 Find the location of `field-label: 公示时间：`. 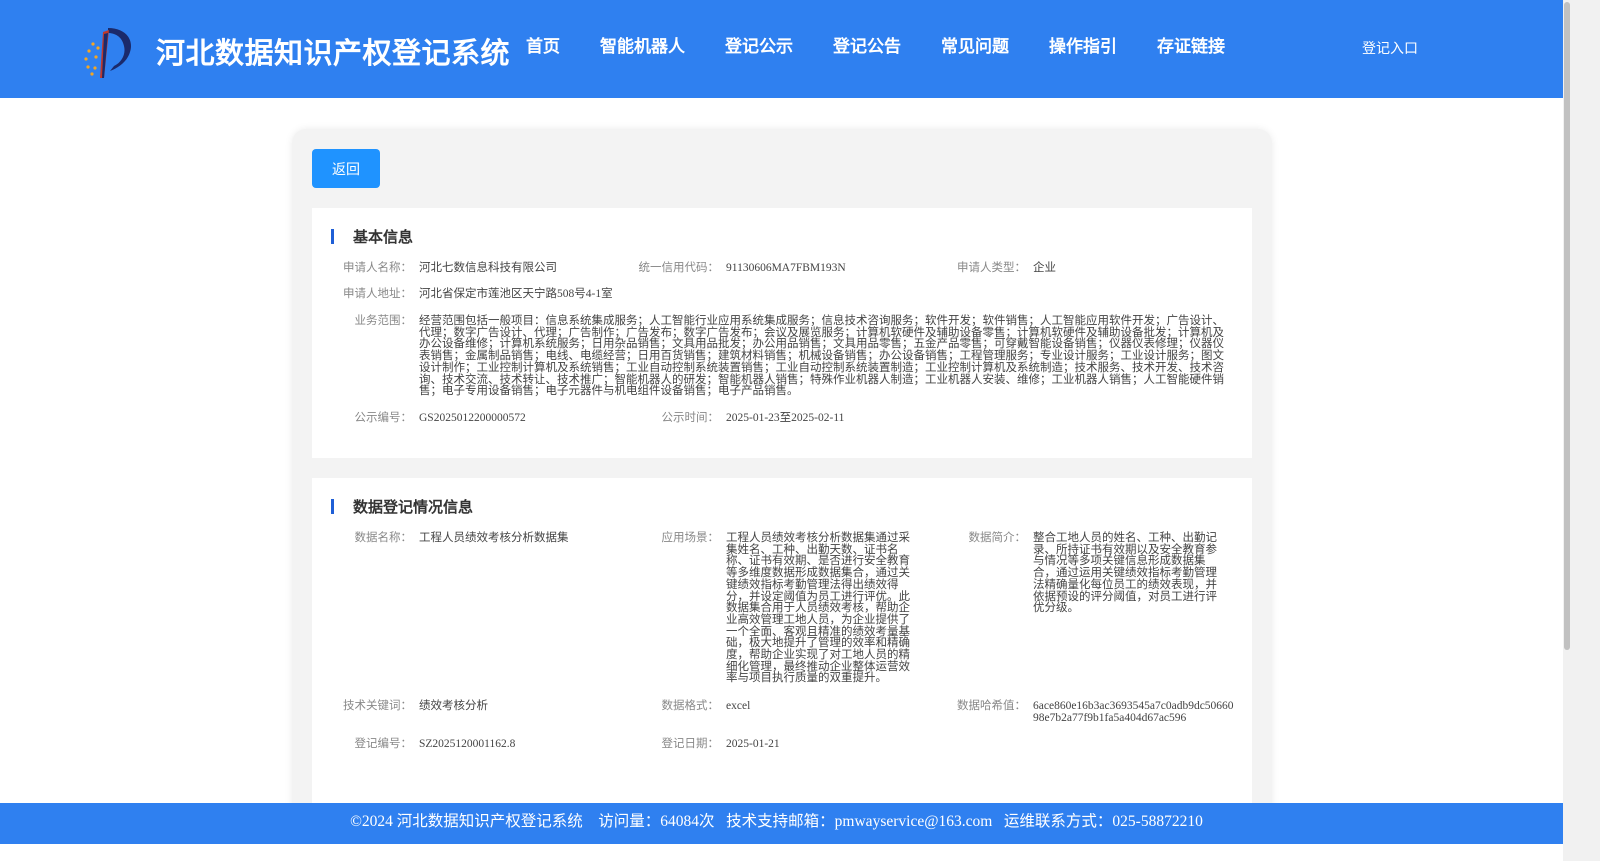

field-label: 公示时间： is located at coordinates (690, 418).